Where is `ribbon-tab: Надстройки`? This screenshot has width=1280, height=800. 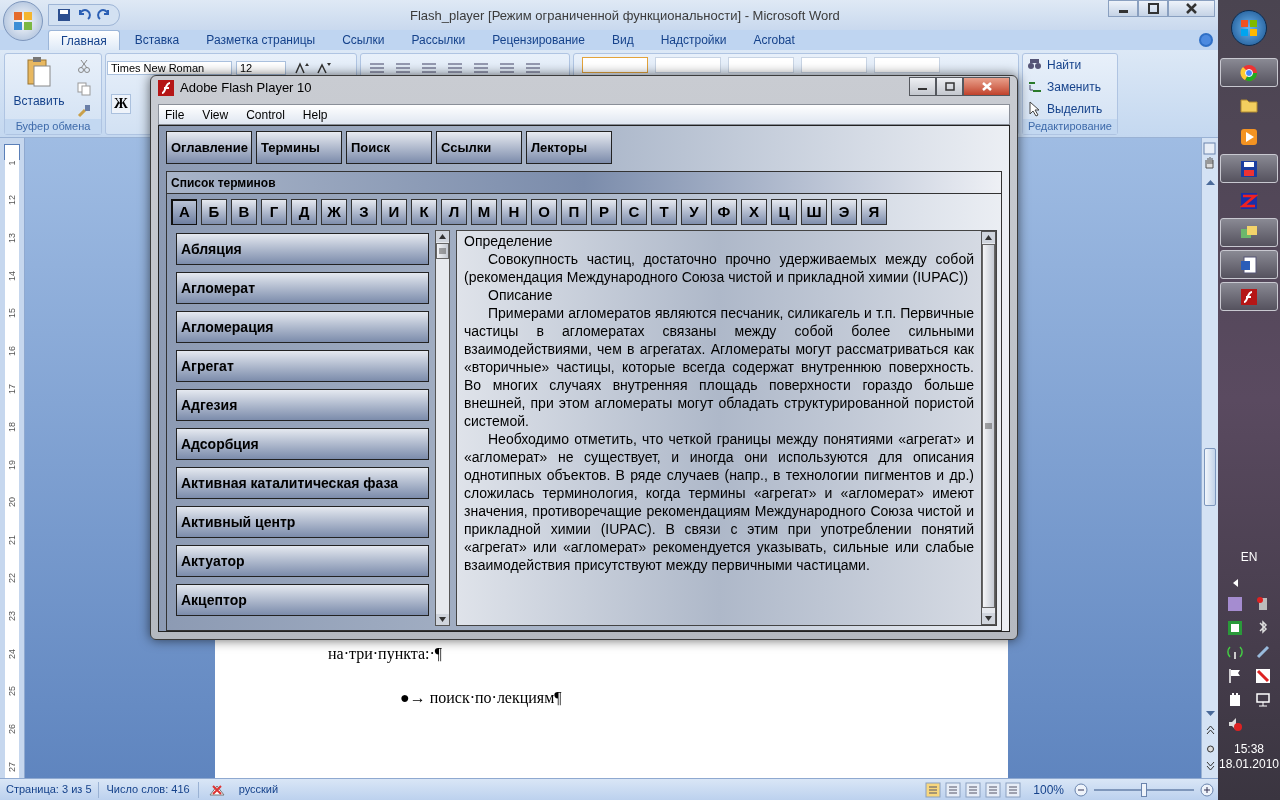 ribbon-tab: Надстройки is located at coordinates (693, 40).